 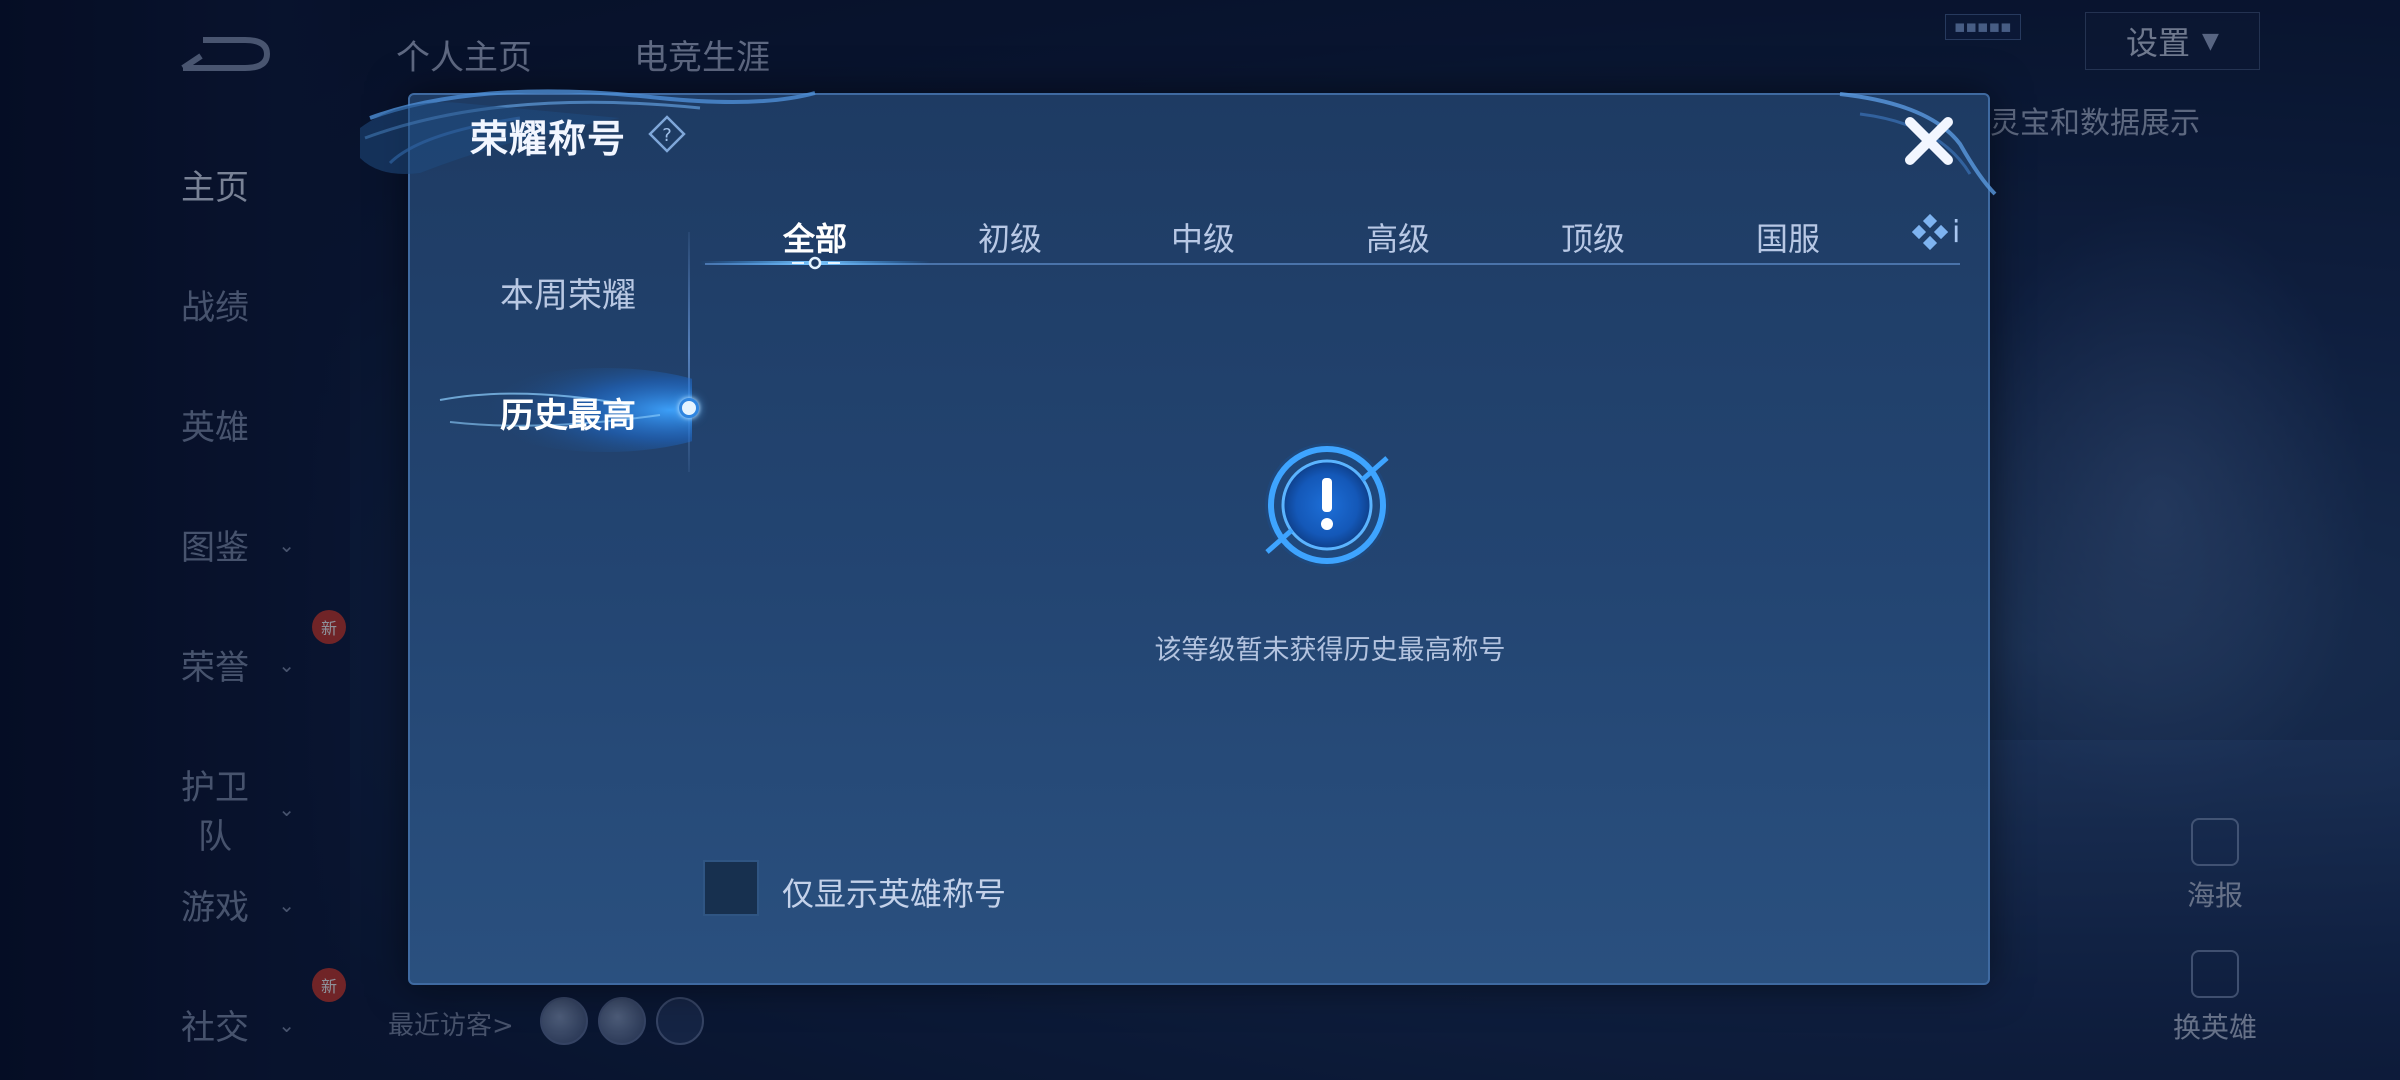 What do you see at coordinates (1010, 237) in the screenshot?
I see `tab-beginner: 初级` at bounding box center [1010, 237].